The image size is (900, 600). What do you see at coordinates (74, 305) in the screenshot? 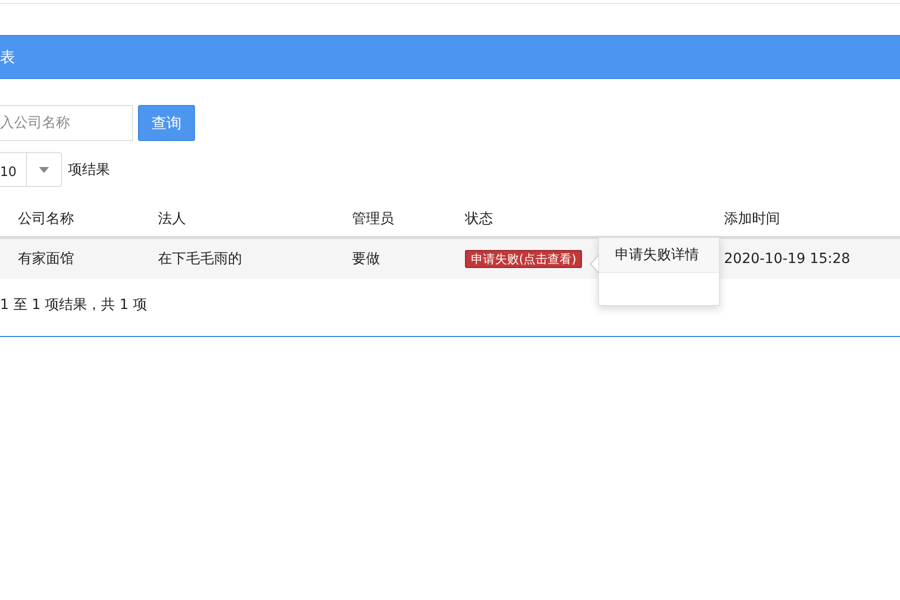
I see `table-info: 1 至 1 项结果，共 1 项` at bounding box center [74, 305].